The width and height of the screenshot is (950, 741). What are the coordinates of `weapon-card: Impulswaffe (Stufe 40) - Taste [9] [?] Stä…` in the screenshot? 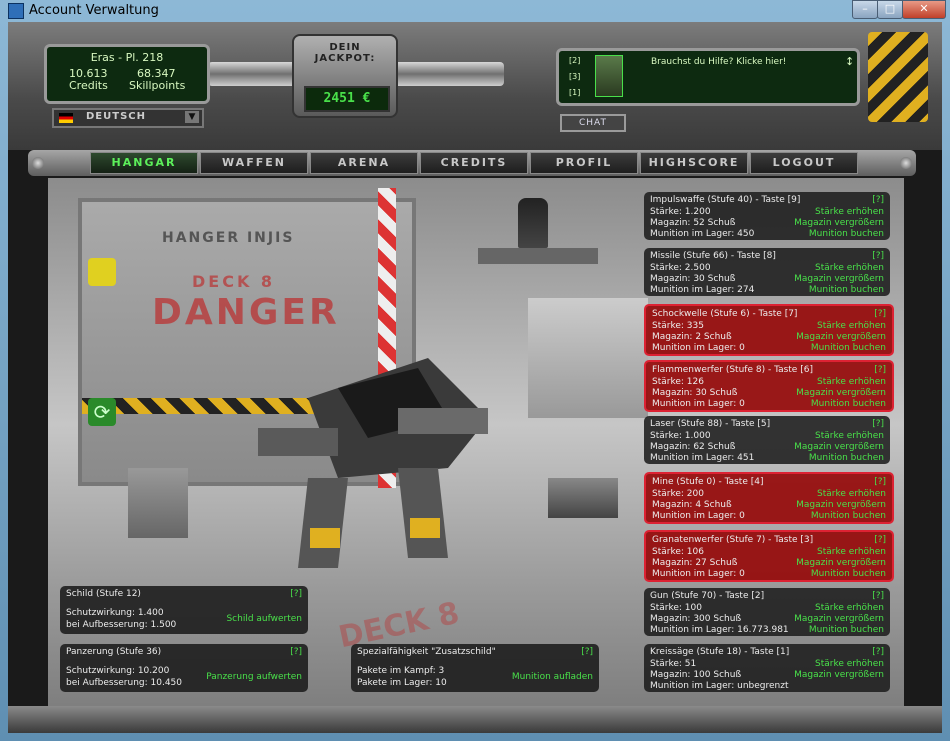 It's located at (767, 216).